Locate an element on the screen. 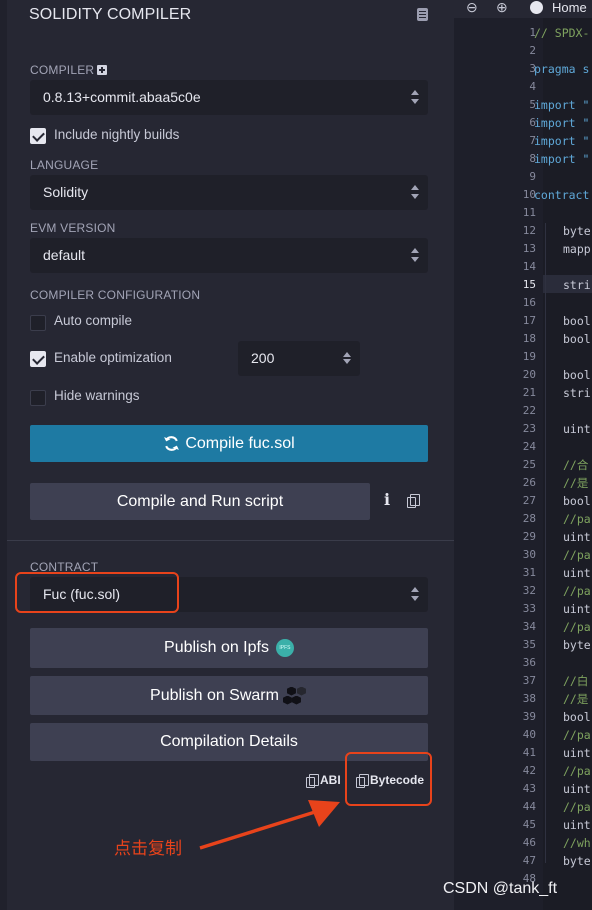  line-number: 36 is located at coordinates (529, 662).